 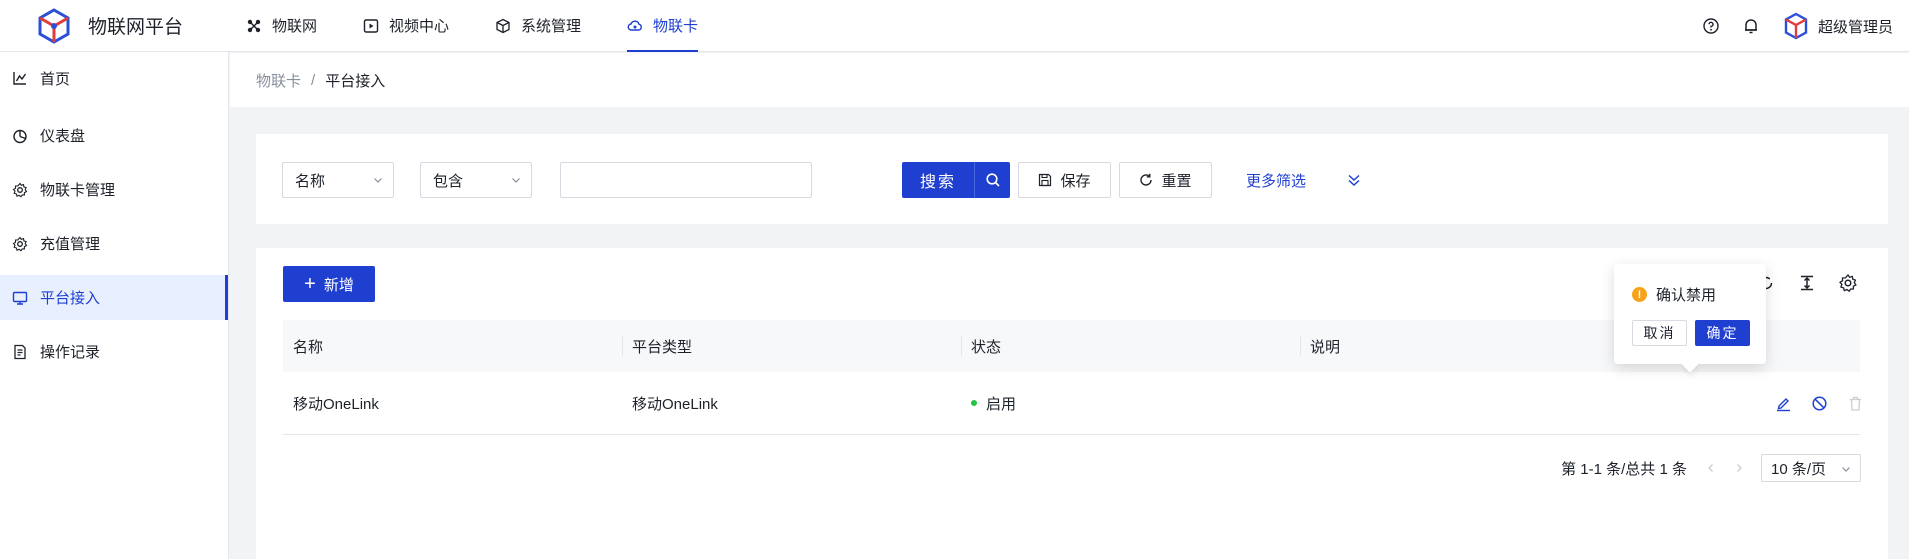 I want to click on sidebar-item-card-management: 物联卡管理, so click(x=114, y=189).